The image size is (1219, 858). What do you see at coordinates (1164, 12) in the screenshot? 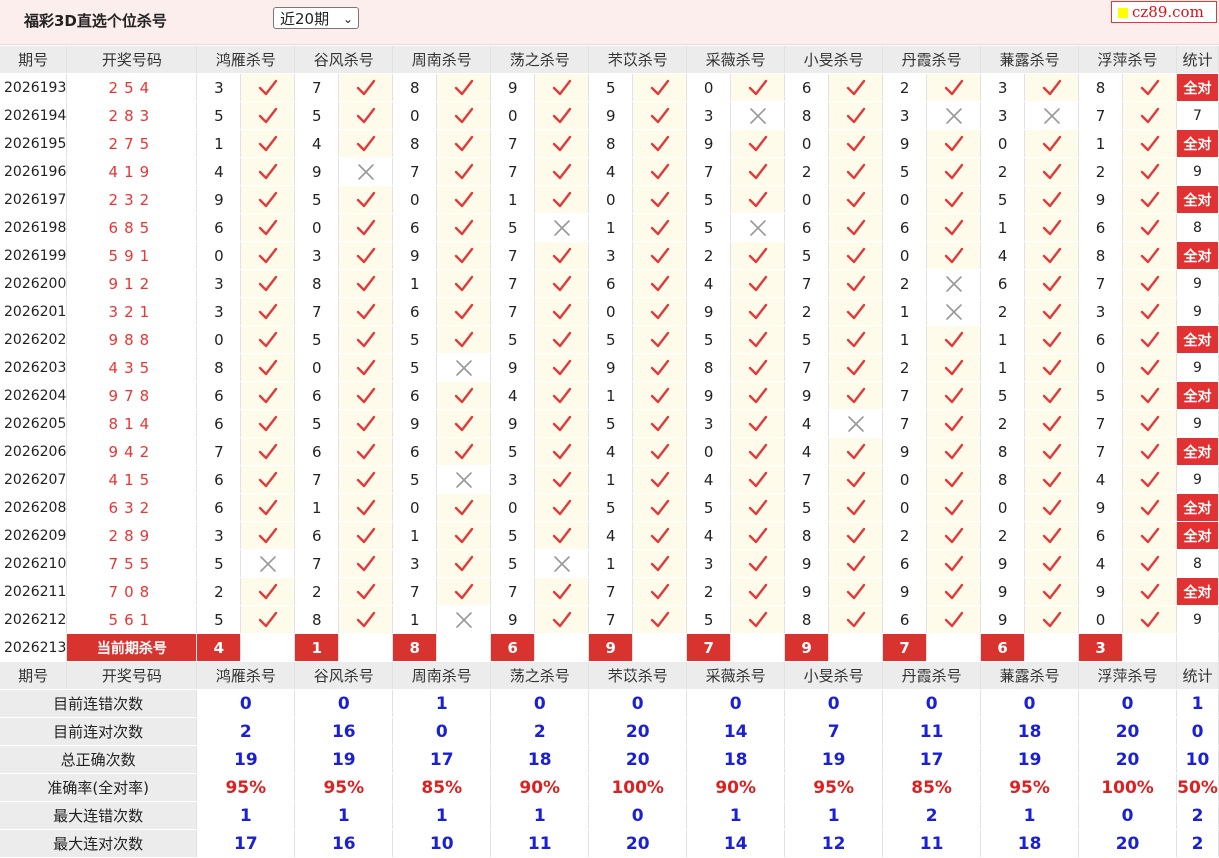
I see `site-logo: cz89.com` at bounding box center [1164, 12].